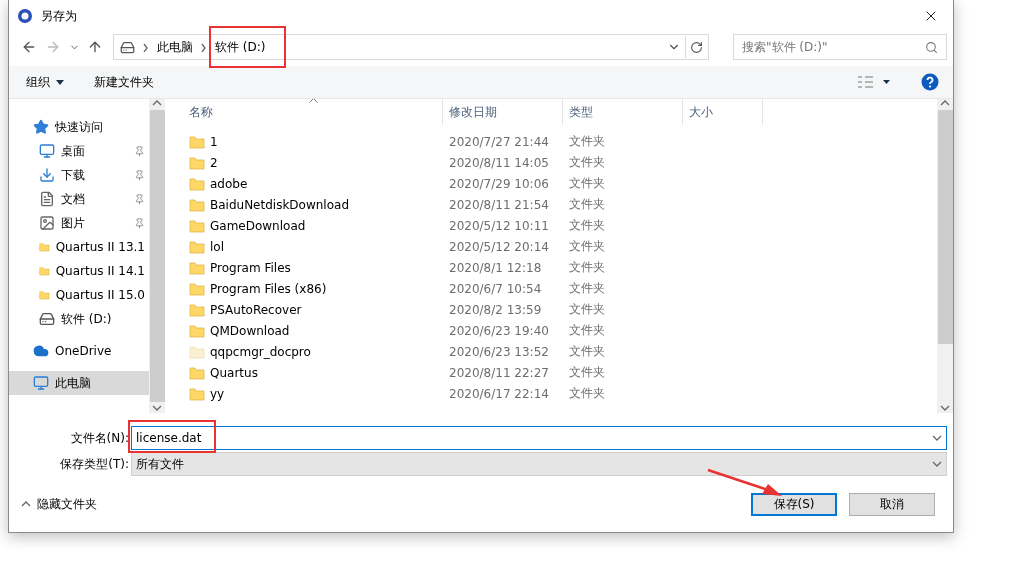 The height and width of the screenshot is (576, 1029). What do you see at coordinates (560, 162) in the screenshot?
I see `file-row: 2 2020/8/11 14:05 文件夹` at bounding box center [560, 162].